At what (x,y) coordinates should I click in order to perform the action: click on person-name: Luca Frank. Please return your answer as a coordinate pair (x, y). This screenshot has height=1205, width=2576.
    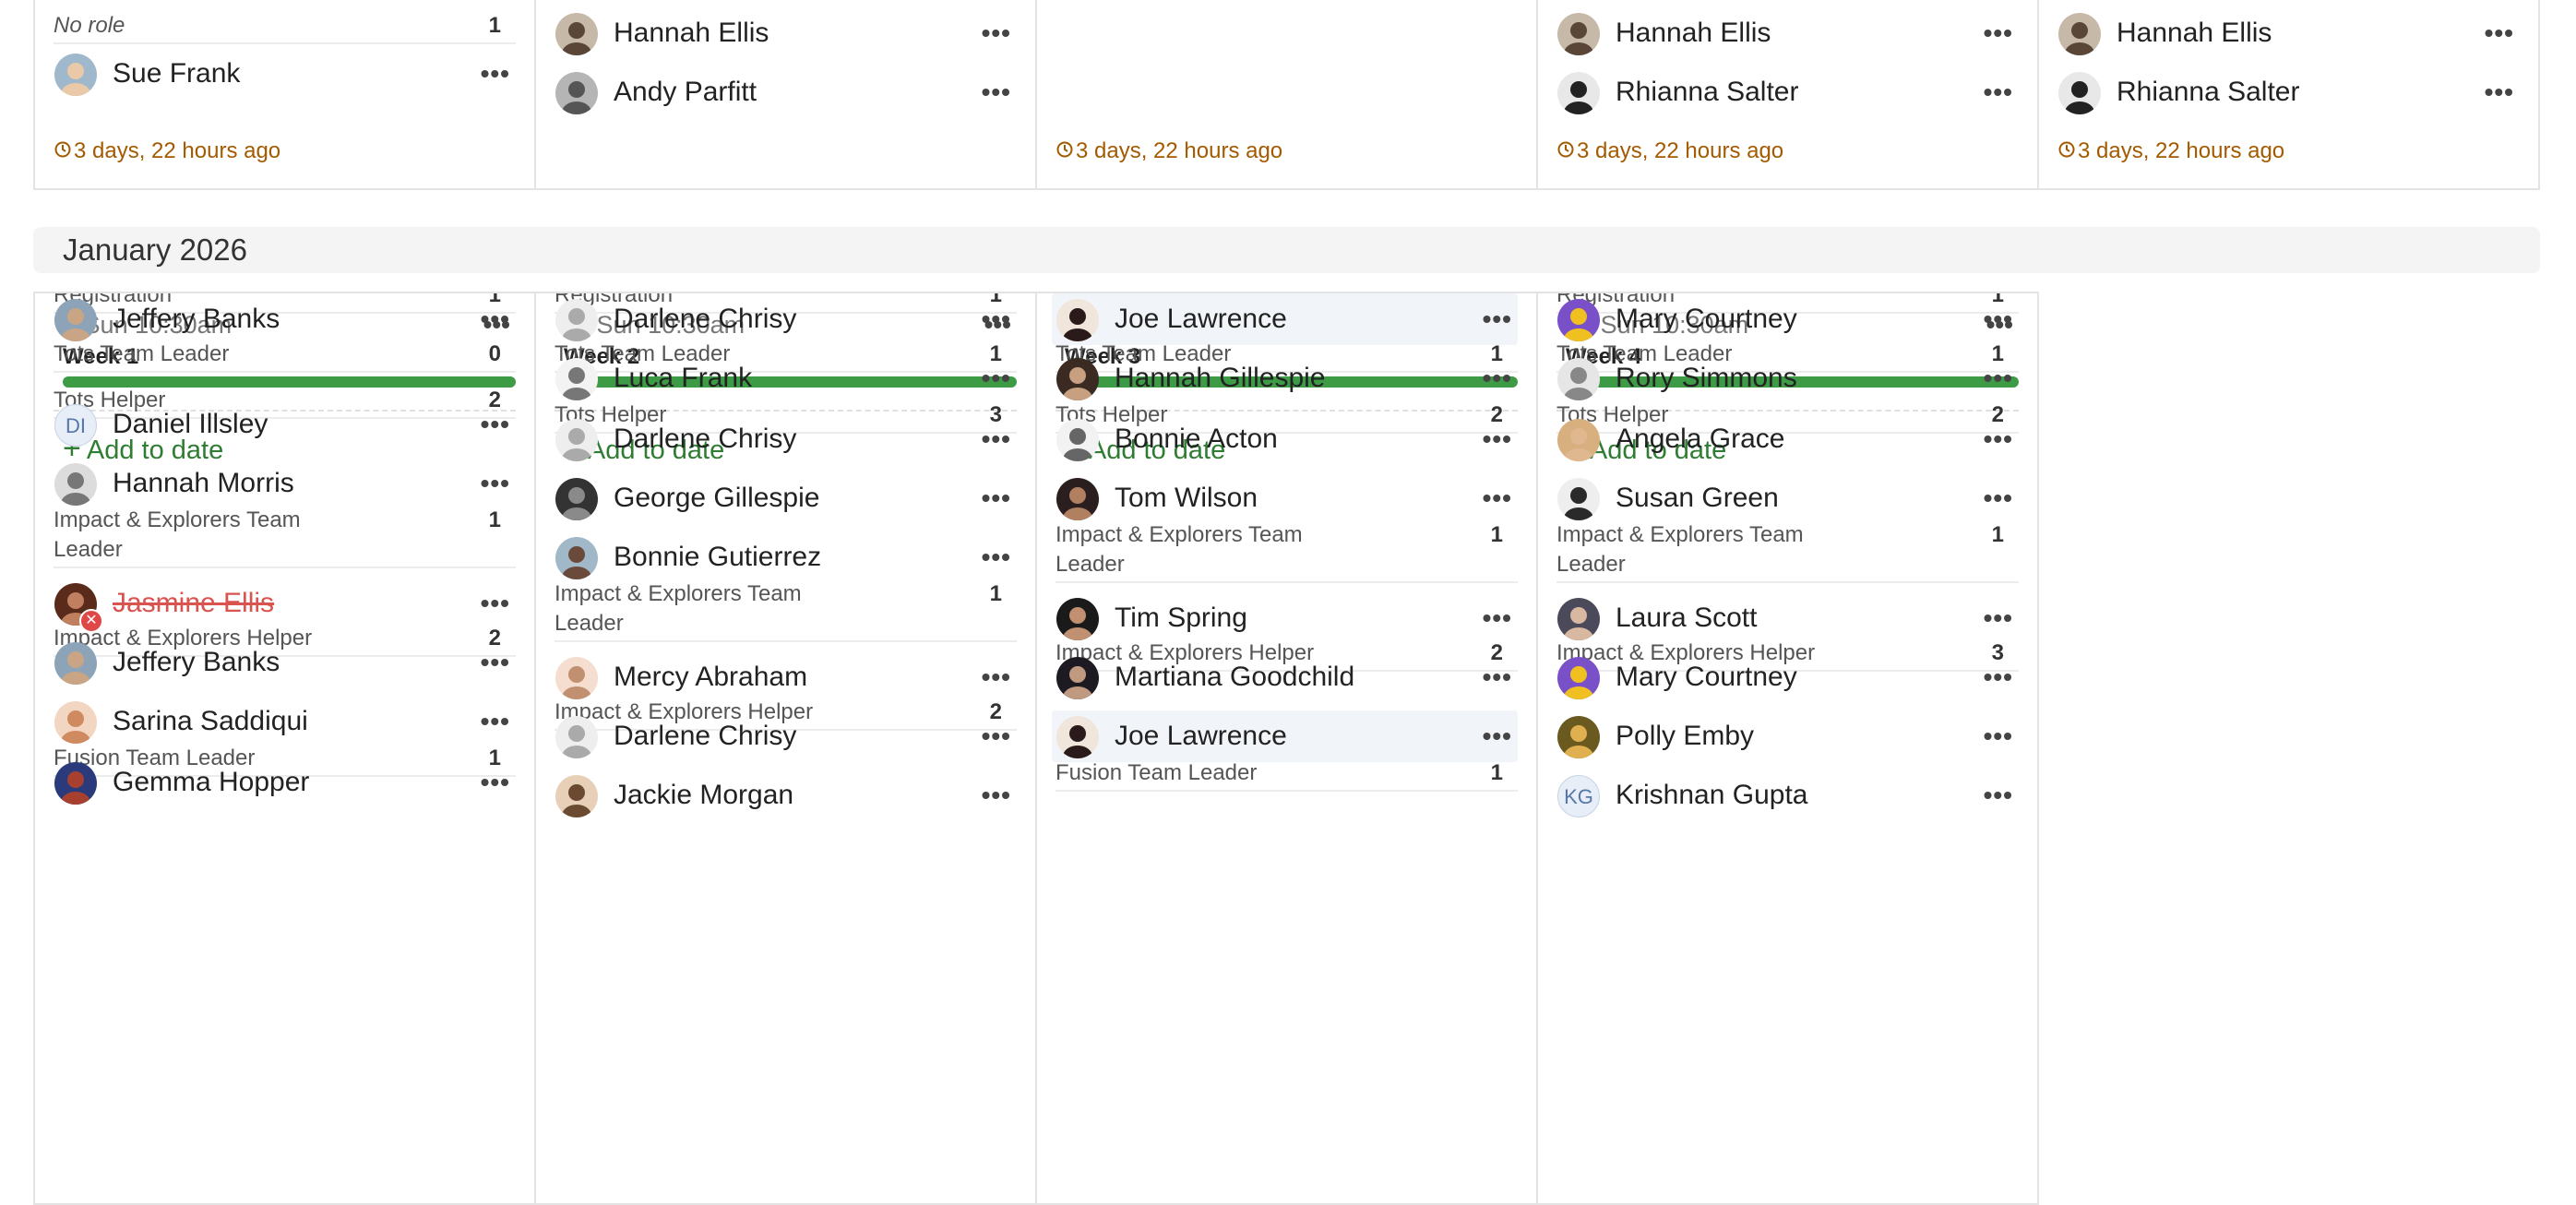
    Looking at the image, I should click on (683, 378).